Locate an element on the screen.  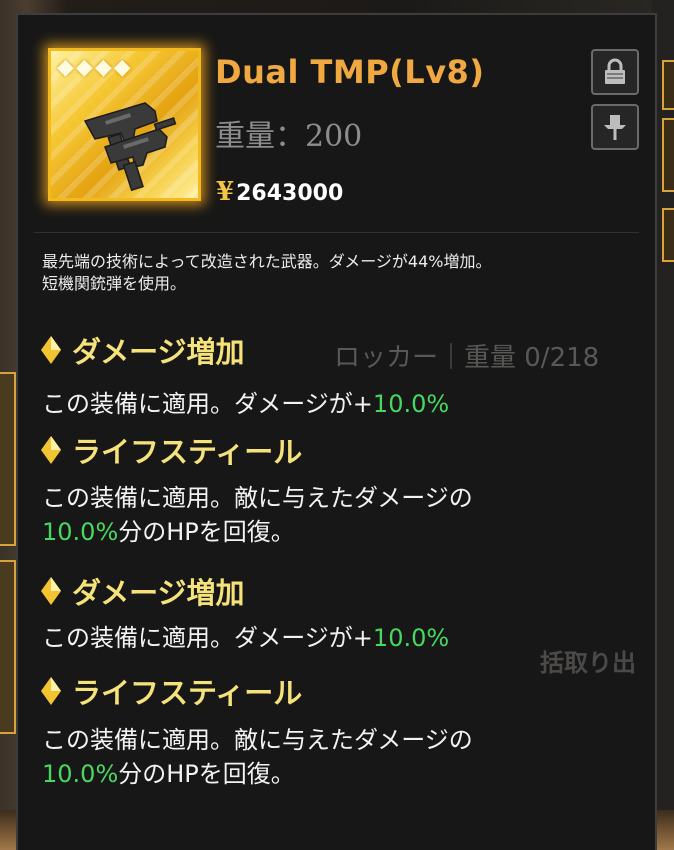
item-thumbnail: ◆ ◆ ◆ ◆ is located at coordinates (124, 124).